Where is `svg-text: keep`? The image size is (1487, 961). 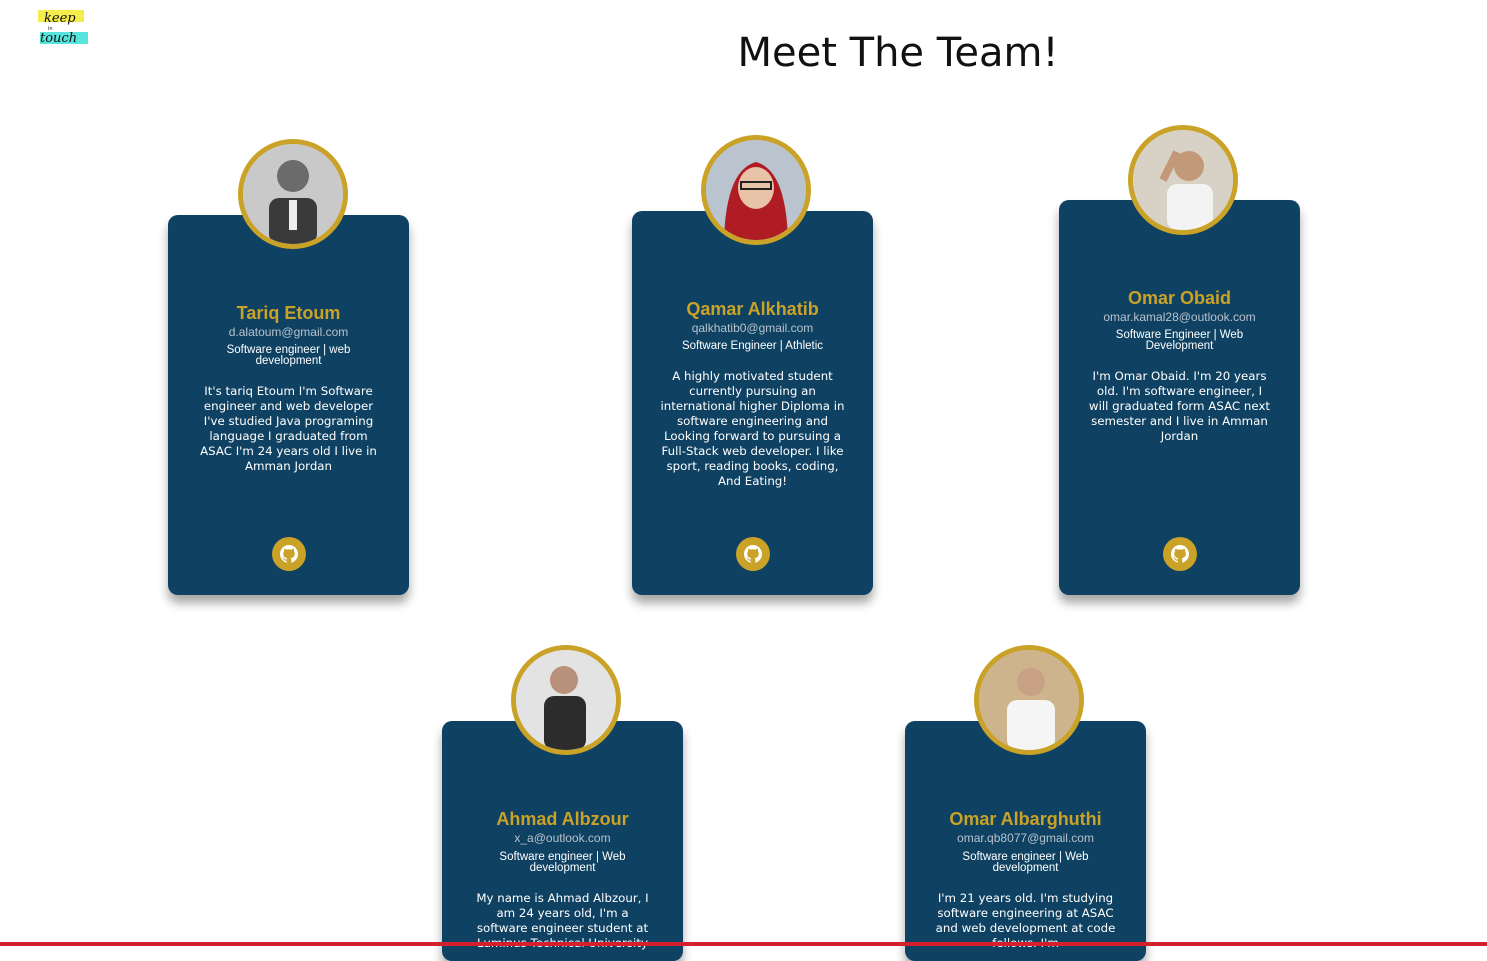 svg-text: keep is located at coordinates (60, 18).